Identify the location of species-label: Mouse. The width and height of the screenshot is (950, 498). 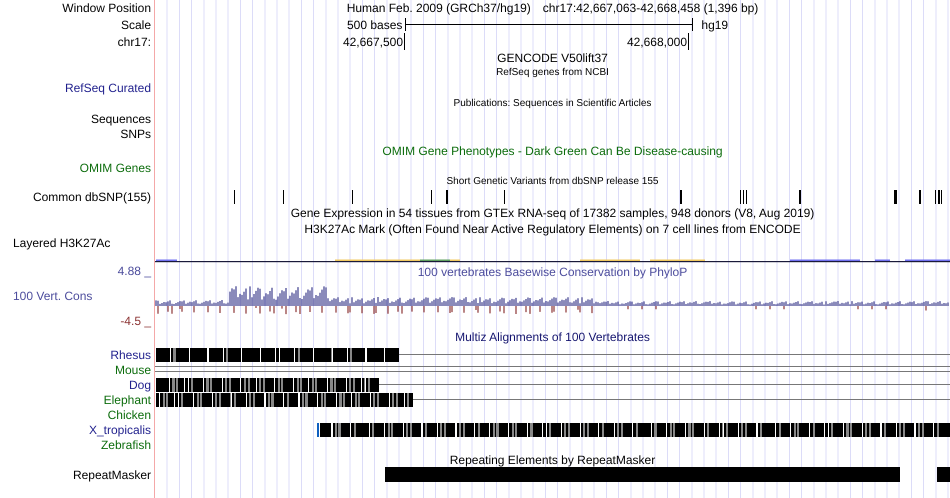
(132, 370).